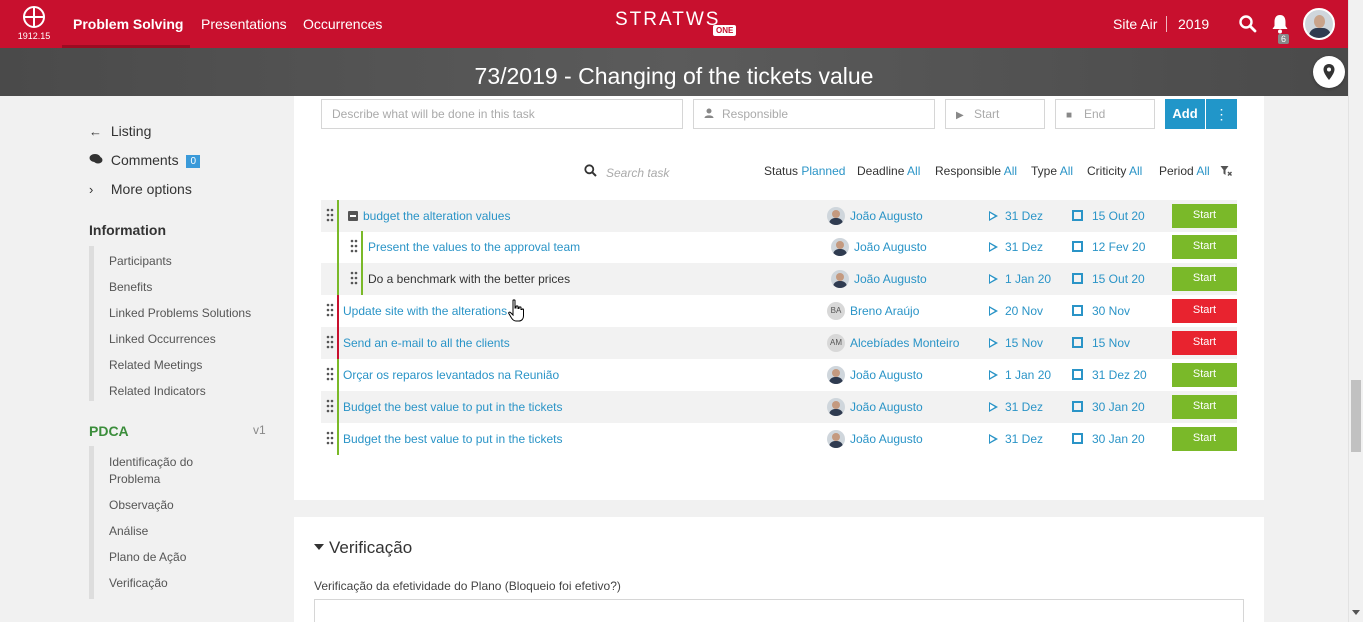  I want to click on verificacao-answer-field, so click(779, 610).